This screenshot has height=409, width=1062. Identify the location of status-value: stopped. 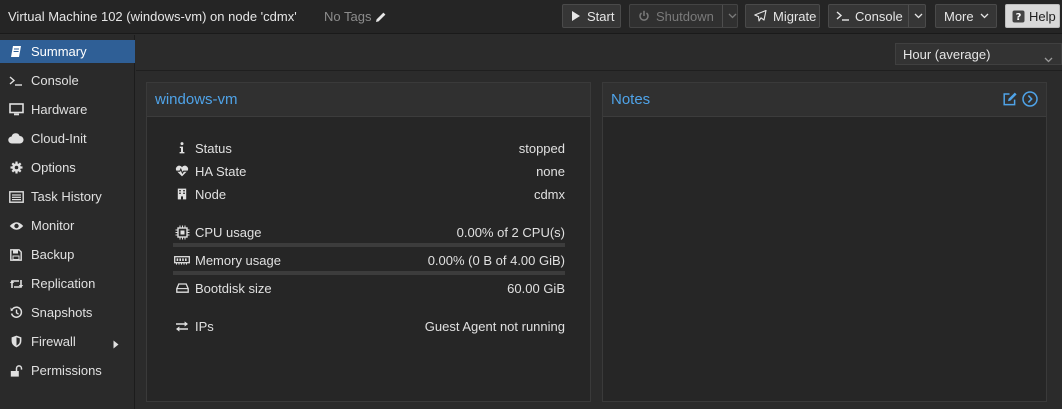
(541, 148).